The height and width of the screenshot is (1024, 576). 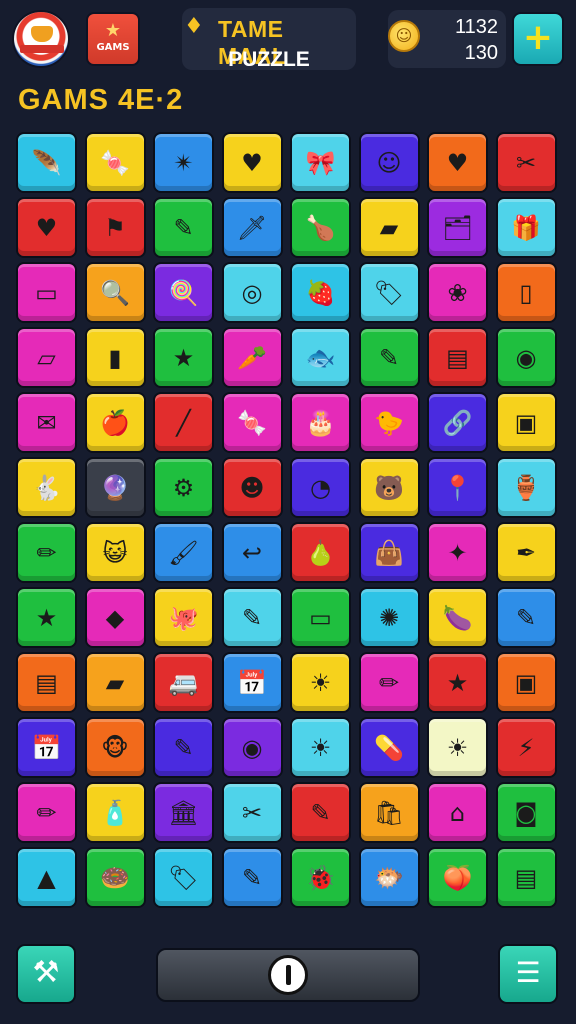 I want to click on tile: 🐤, so click(x=389, y=422).